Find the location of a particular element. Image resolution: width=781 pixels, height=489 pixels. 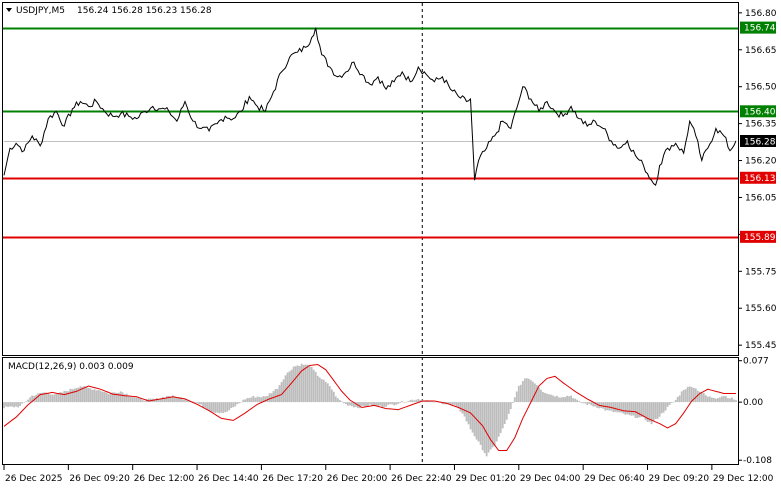

time-tick-label: 26 Dec 17:20 is located at coordinates (292, 479).